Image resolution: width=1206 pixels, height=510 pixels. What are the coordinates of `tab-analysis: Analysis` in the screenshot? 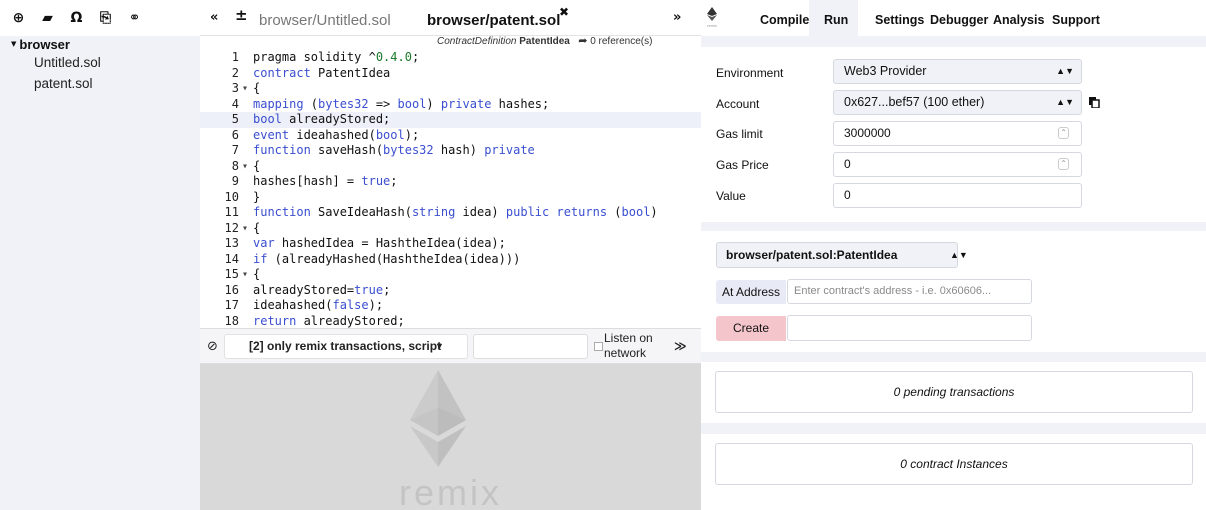 It's located at (1018, 20).